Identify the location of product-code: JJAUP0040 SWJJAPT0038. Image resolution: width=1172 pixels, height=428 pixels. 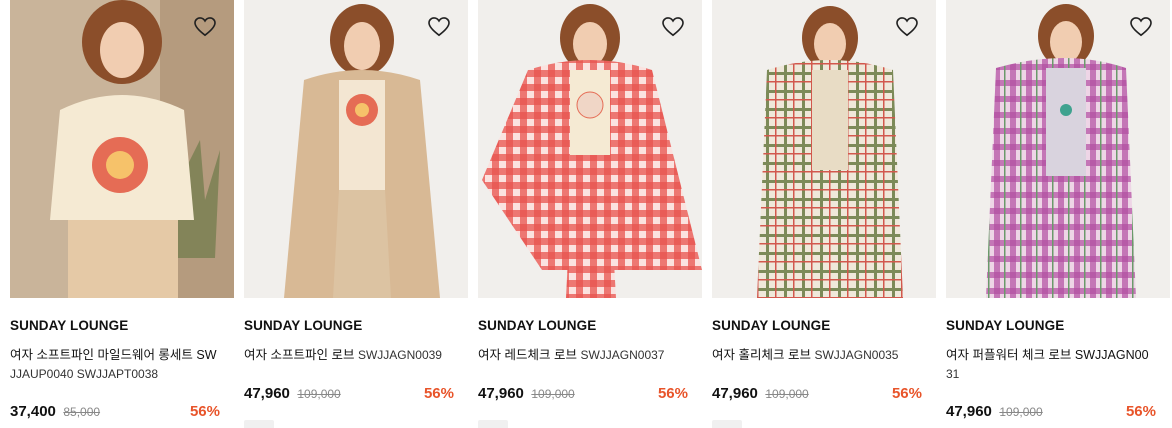
(84, 374).